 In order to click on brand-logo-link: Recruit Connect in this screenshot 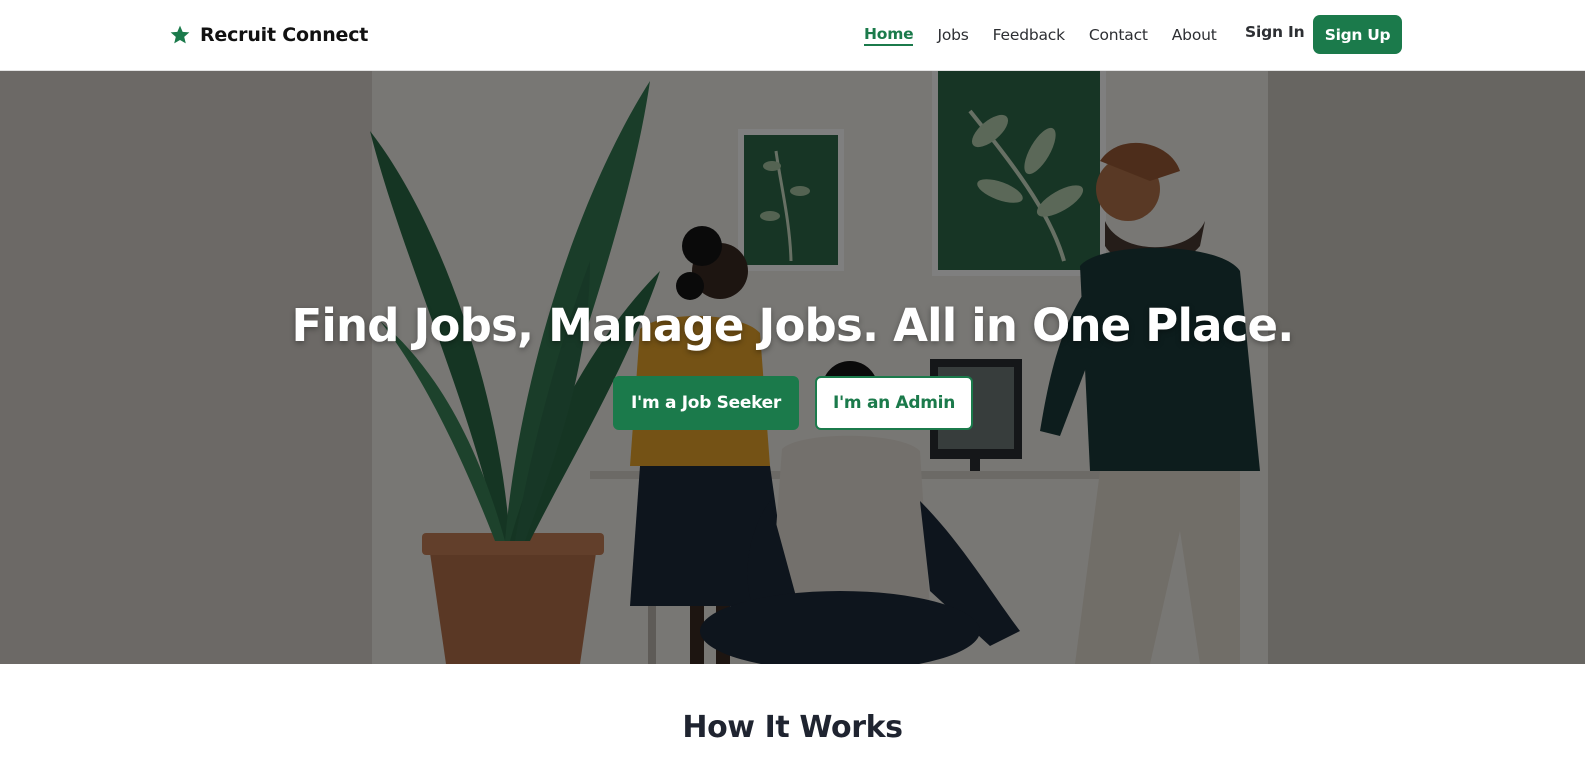, I will do `click(268, 35)`.